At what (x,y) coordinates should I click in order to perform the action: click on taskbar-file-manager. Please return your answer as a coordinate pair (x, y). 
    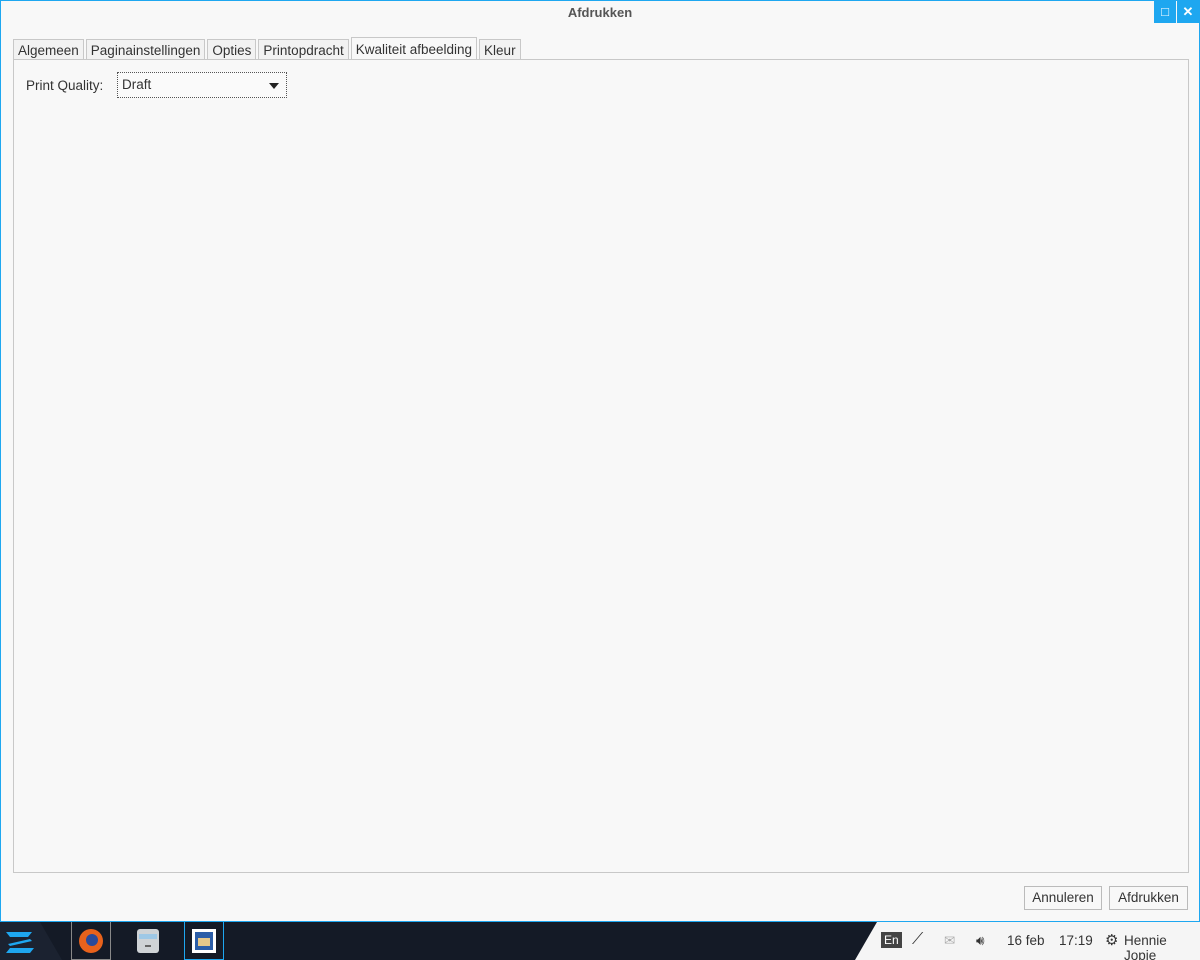
    Looking at the image, I should click on (148, 941).